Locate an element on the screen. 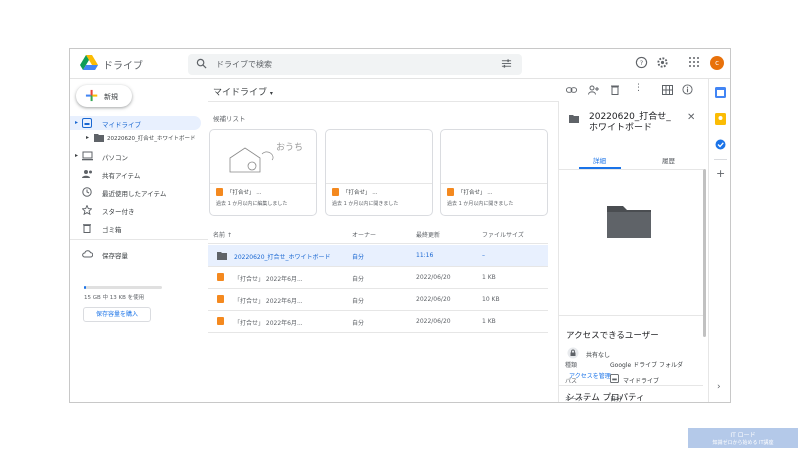 The width and height of the screenshot is (800, 450). sidebar-item-label: マイドライブ is located at coordinates (121, 125).